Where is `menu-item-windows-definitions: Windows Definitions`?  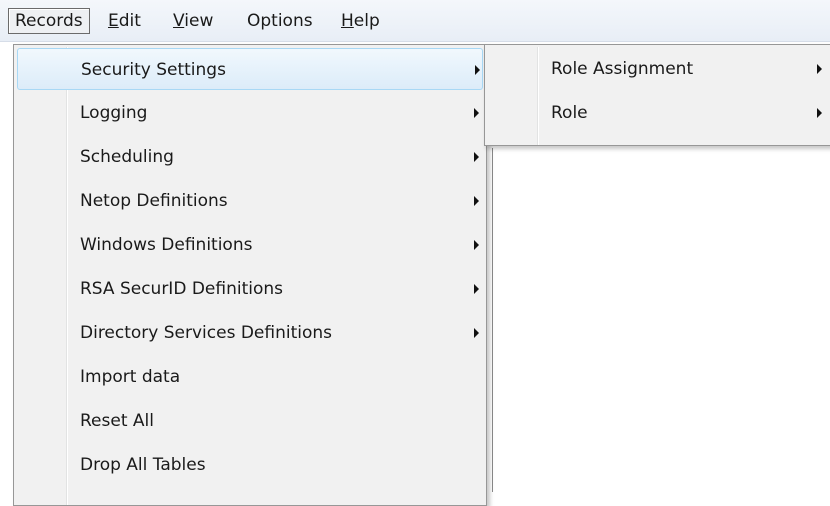 menu-item-windows-definitions: Windows Definitions is located at coordinates (250, 245).